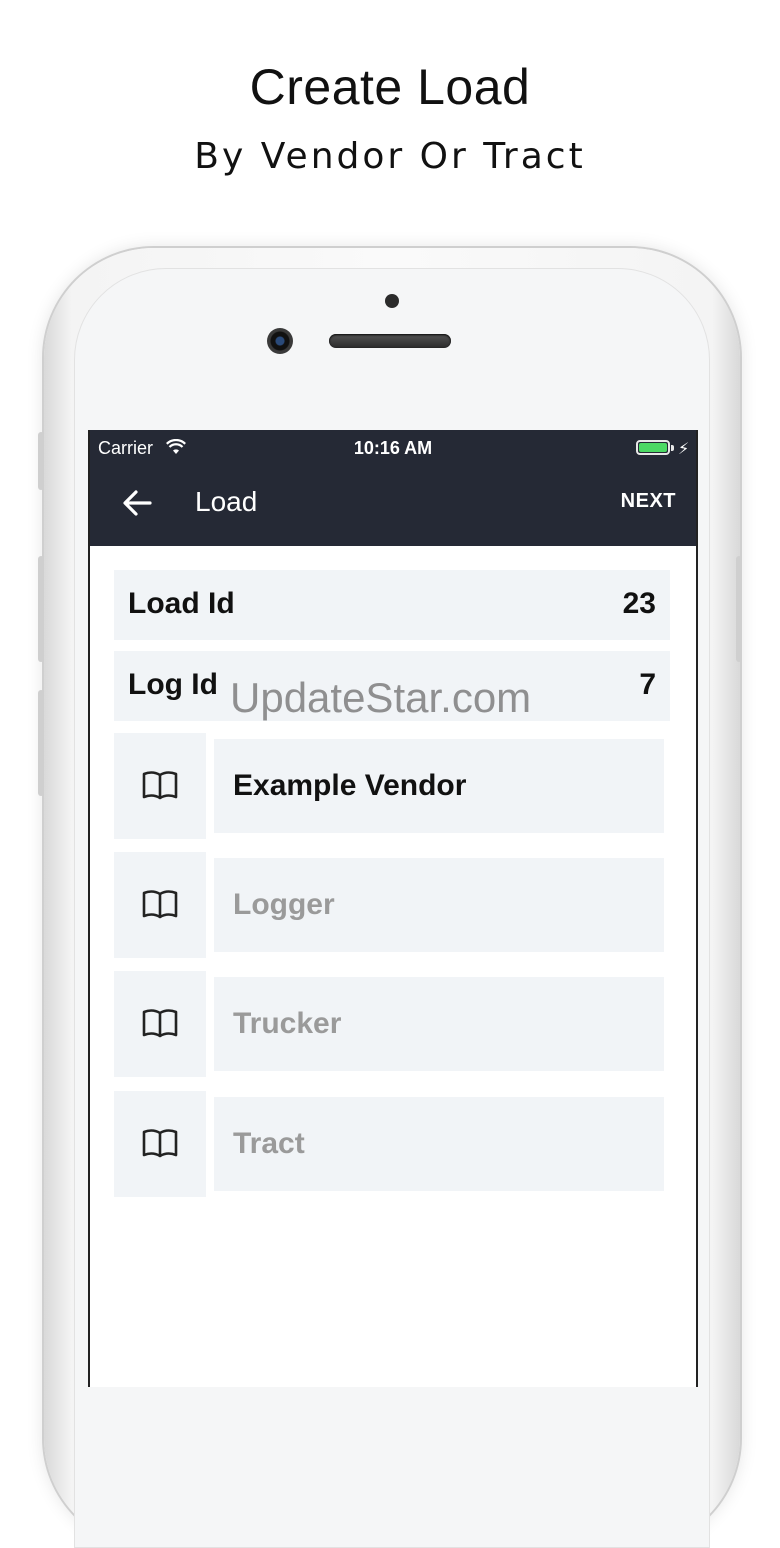 This screenshot has width=780, height=1548. I want to click on logger-field-text: Logger, so click(284, 904).